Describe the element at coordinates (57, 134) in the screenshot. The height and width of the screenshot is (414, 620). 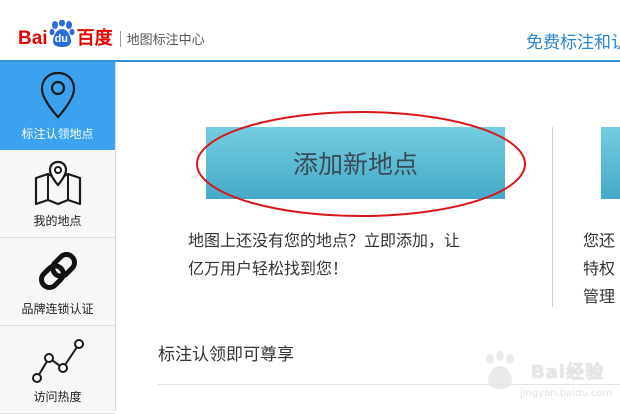
I see `sidebar-item-label: 标注认领地点` at that location.